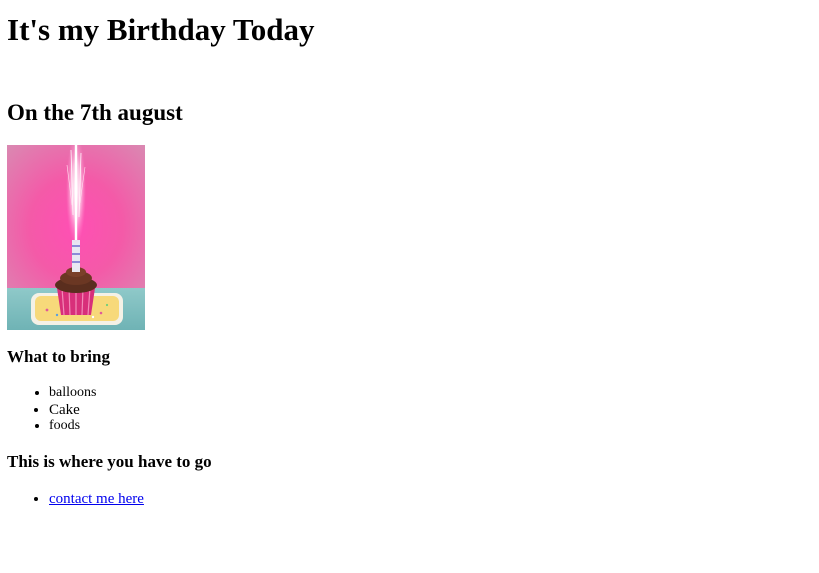 The height and width of the screenshot is (573, 819). Describe the element at coordinates (58, 356) in the screenshot. I see `what-to-bring-heading: What to bring` at that location.